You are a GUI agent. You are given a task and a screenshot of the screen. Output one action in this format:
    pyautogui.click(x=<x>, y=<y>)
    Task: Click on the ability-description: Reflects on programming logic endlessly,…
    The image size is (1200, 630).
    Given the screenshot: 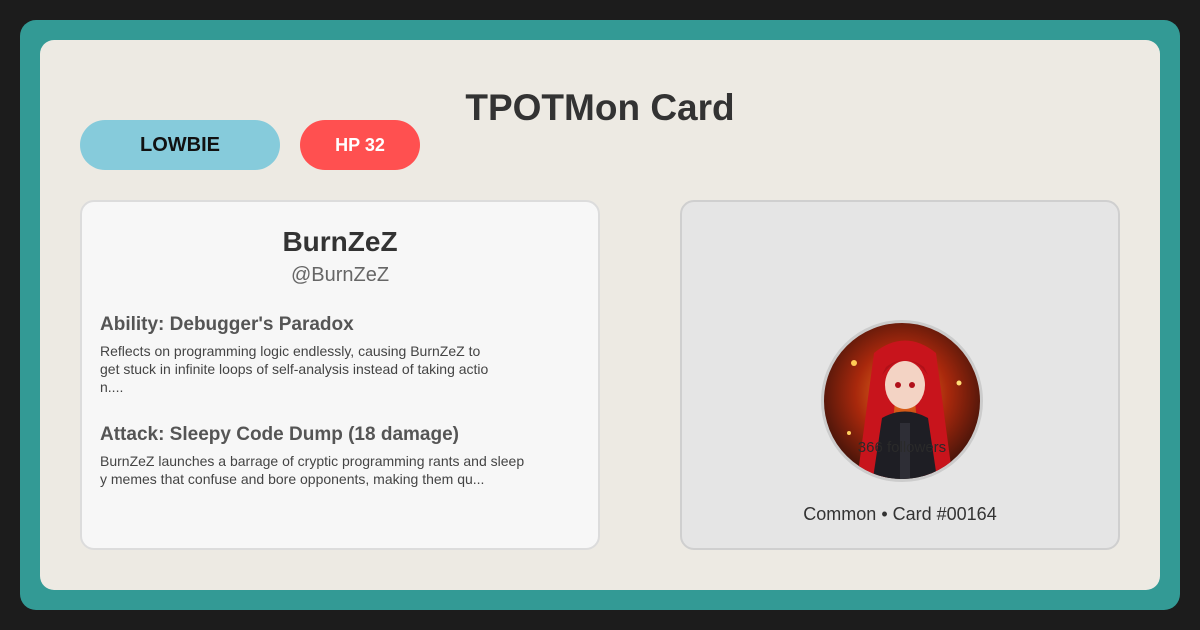 What is the action you would take?
    pyautogui.click(x=294, y=369)
    